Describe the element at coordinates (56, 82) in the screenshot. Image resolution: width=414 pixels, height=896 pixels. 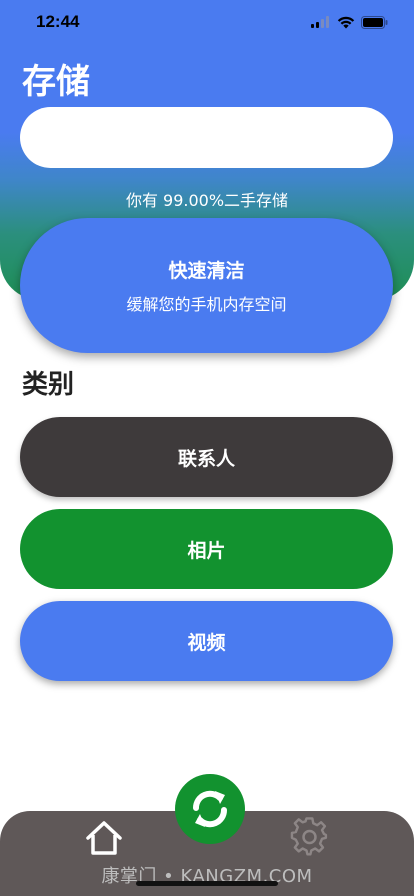
I see `page-title: 存储` at that location.